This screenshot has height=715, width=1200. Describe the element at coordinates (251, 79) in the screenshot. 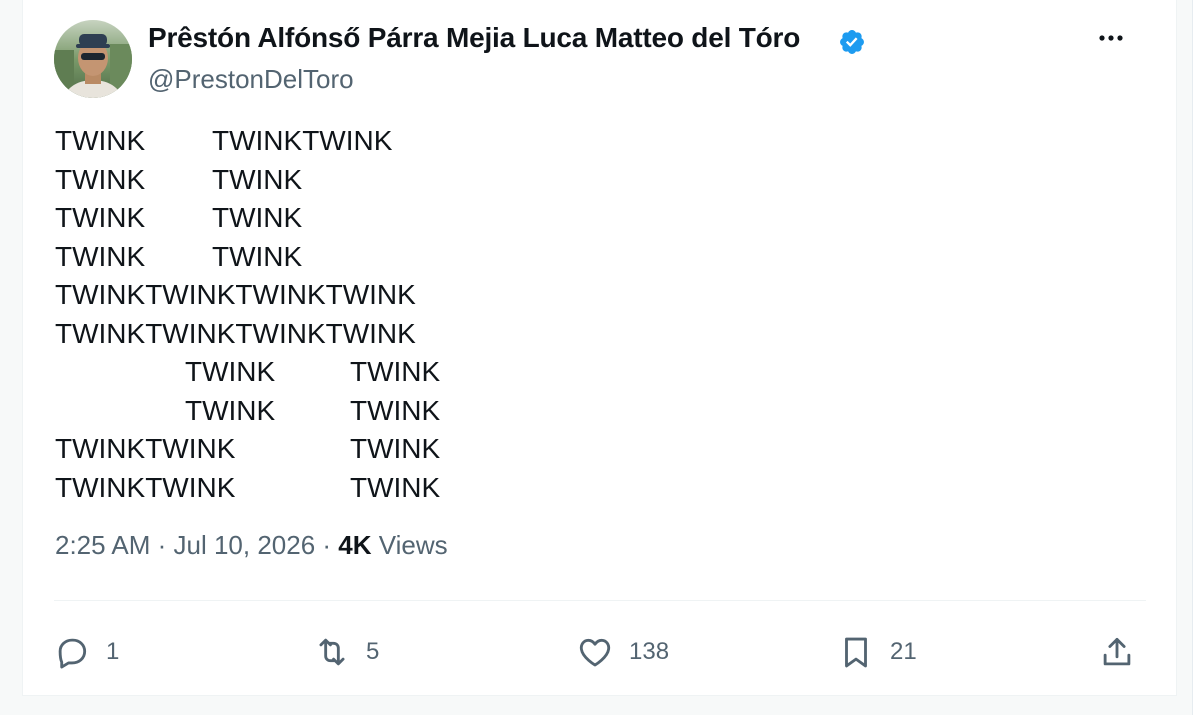

I see `author-handle: @PrestonDelToro` at that location.